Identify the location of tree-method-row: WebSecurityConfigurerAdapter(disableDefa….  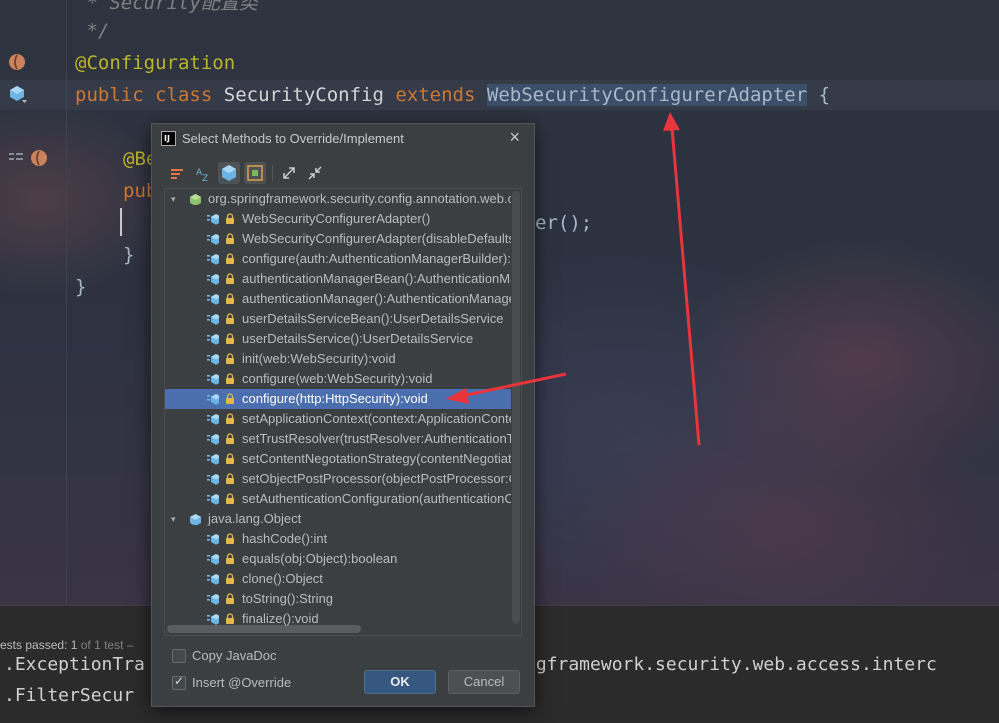
(338, 239).